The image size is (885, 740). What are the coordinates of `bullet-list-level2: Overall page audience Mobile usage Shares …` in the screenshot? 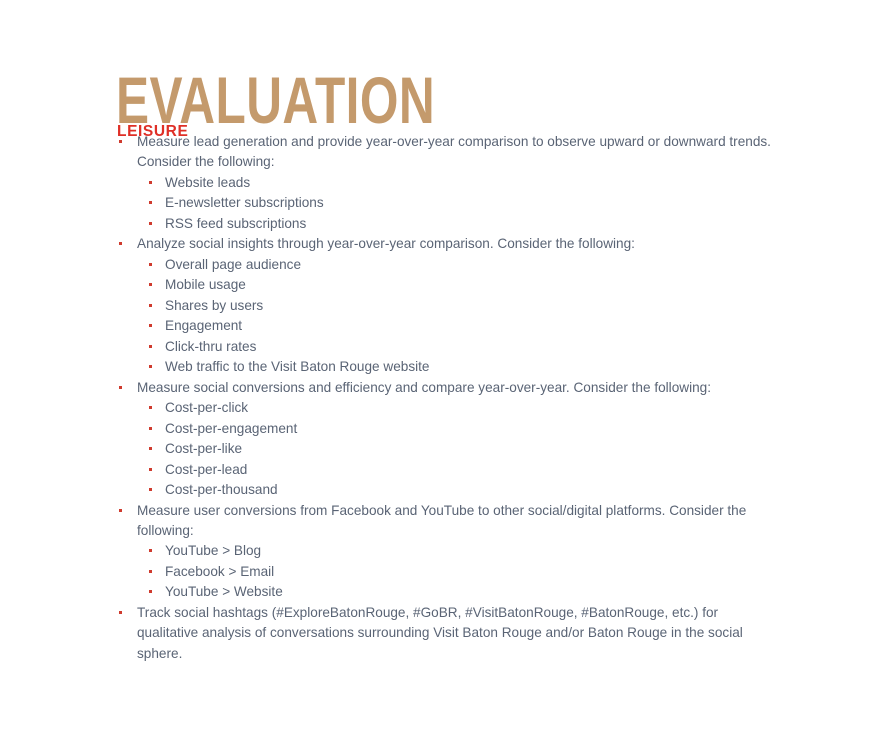 It's located at (511, 316).